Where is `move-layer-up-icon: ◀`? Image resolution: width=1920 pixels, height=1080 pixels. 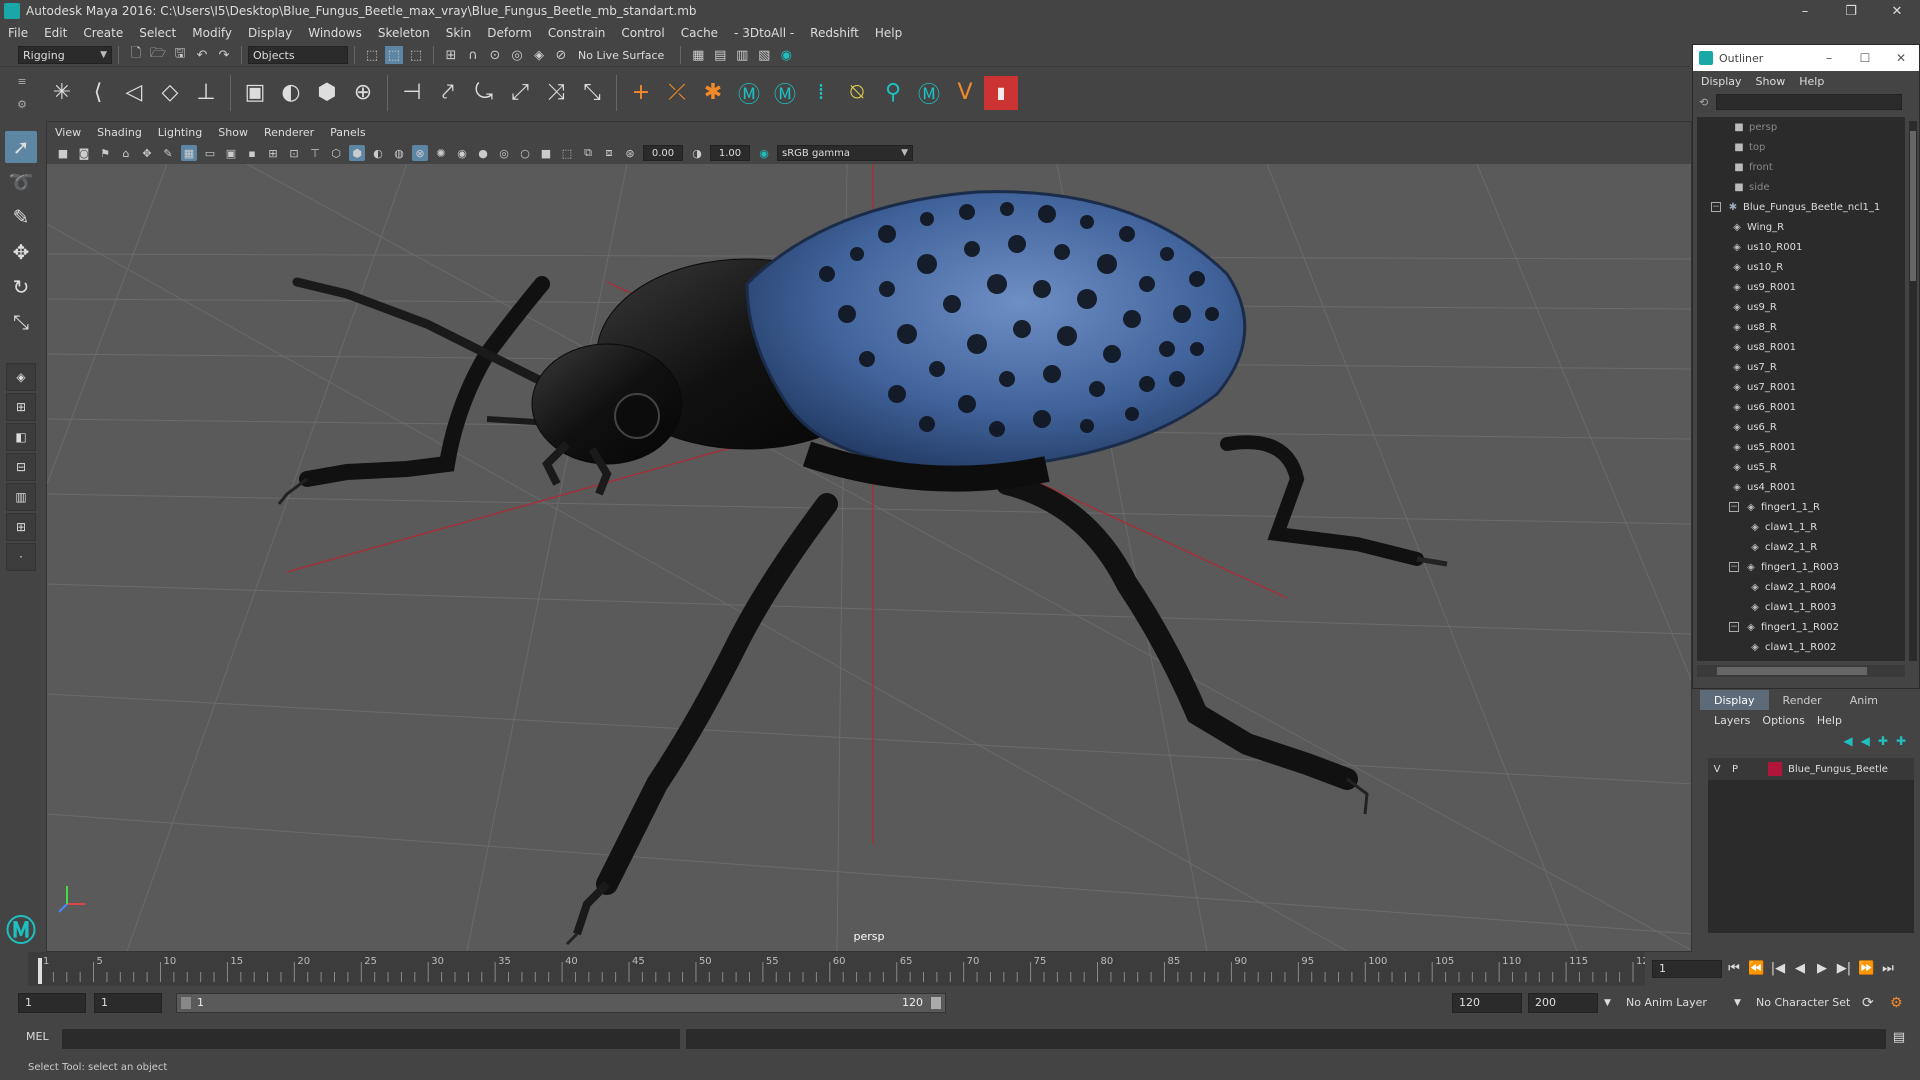
move-layer-up-icon: ◀ is located at coordinates (1847, 741).